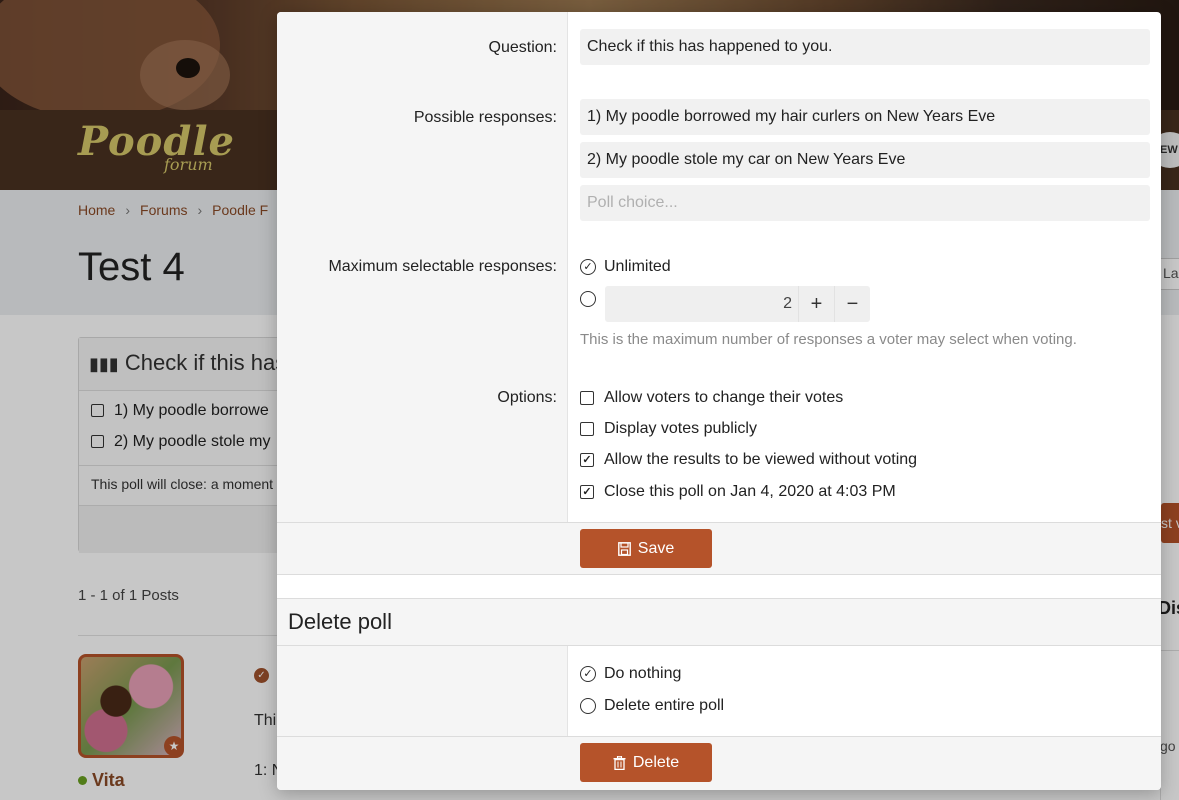 The image size is (1179, 800). What do you see at coordinates (719, 763) in the screenshot?
I see `delete-bar: Delete` at bounding box center [719, 763].